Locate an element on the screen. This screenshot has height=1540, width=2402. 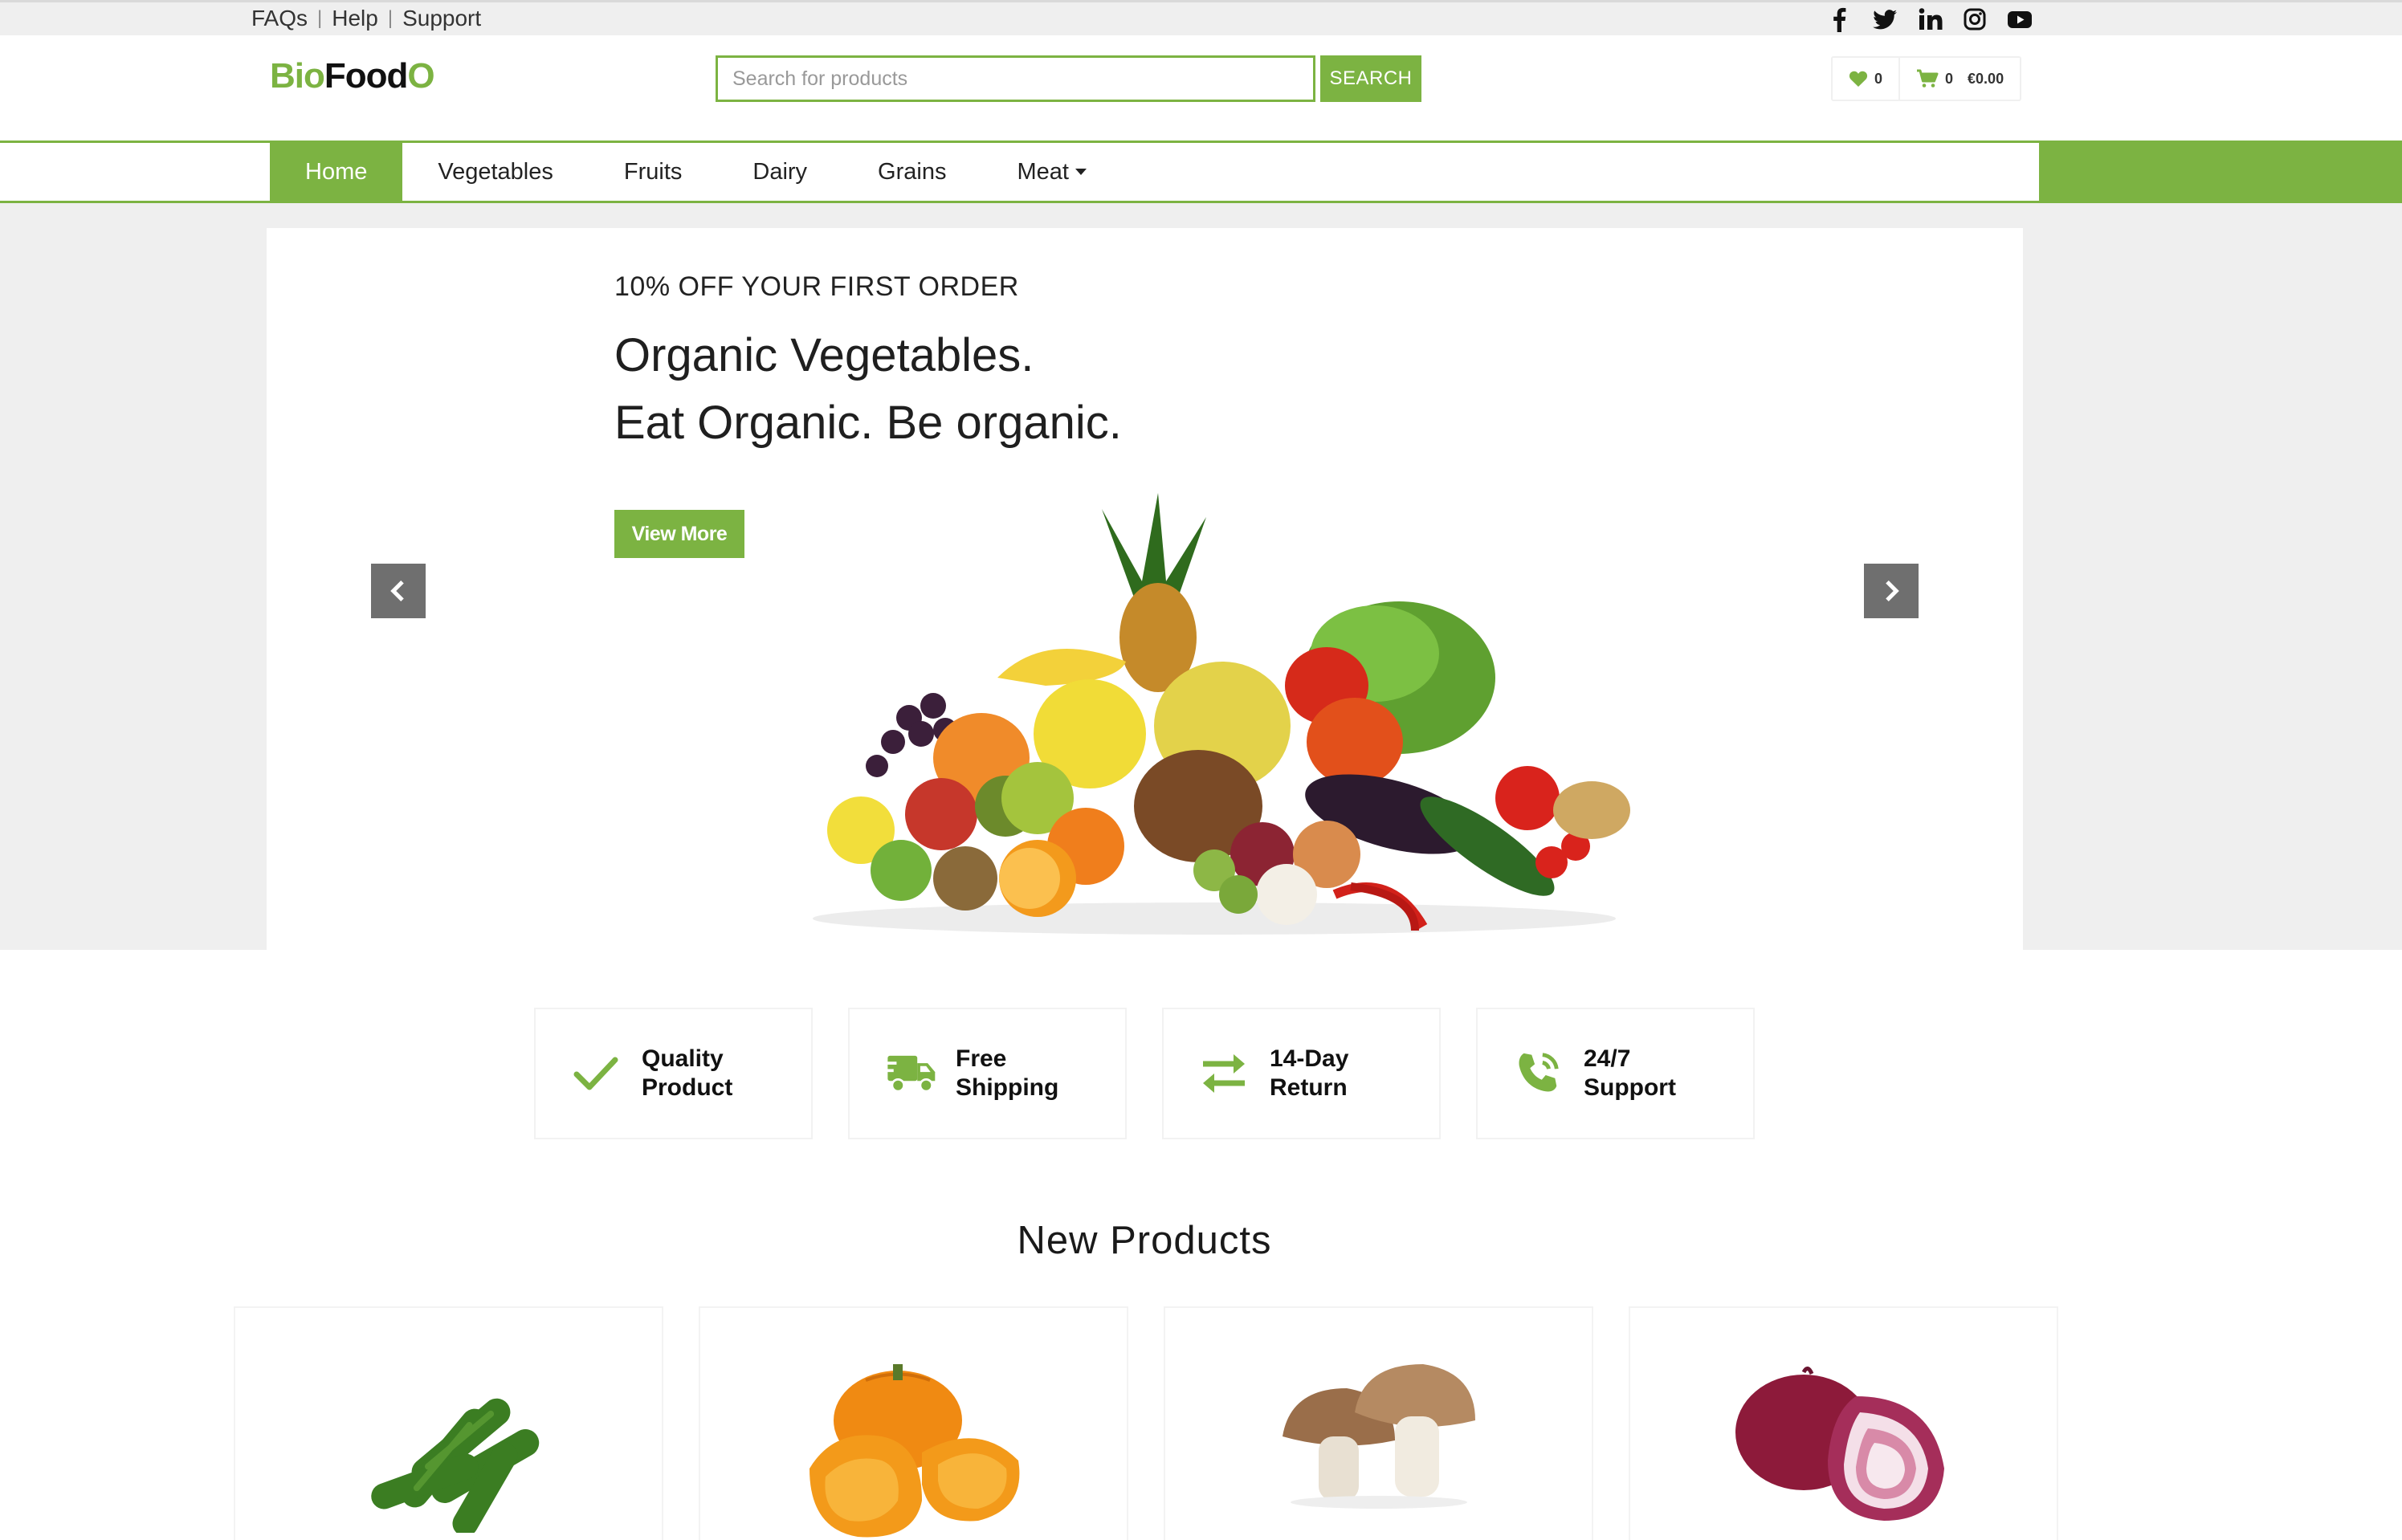
hero-headline-line2: Eat Organic. Be organic. is located at coordinates (868, 423).